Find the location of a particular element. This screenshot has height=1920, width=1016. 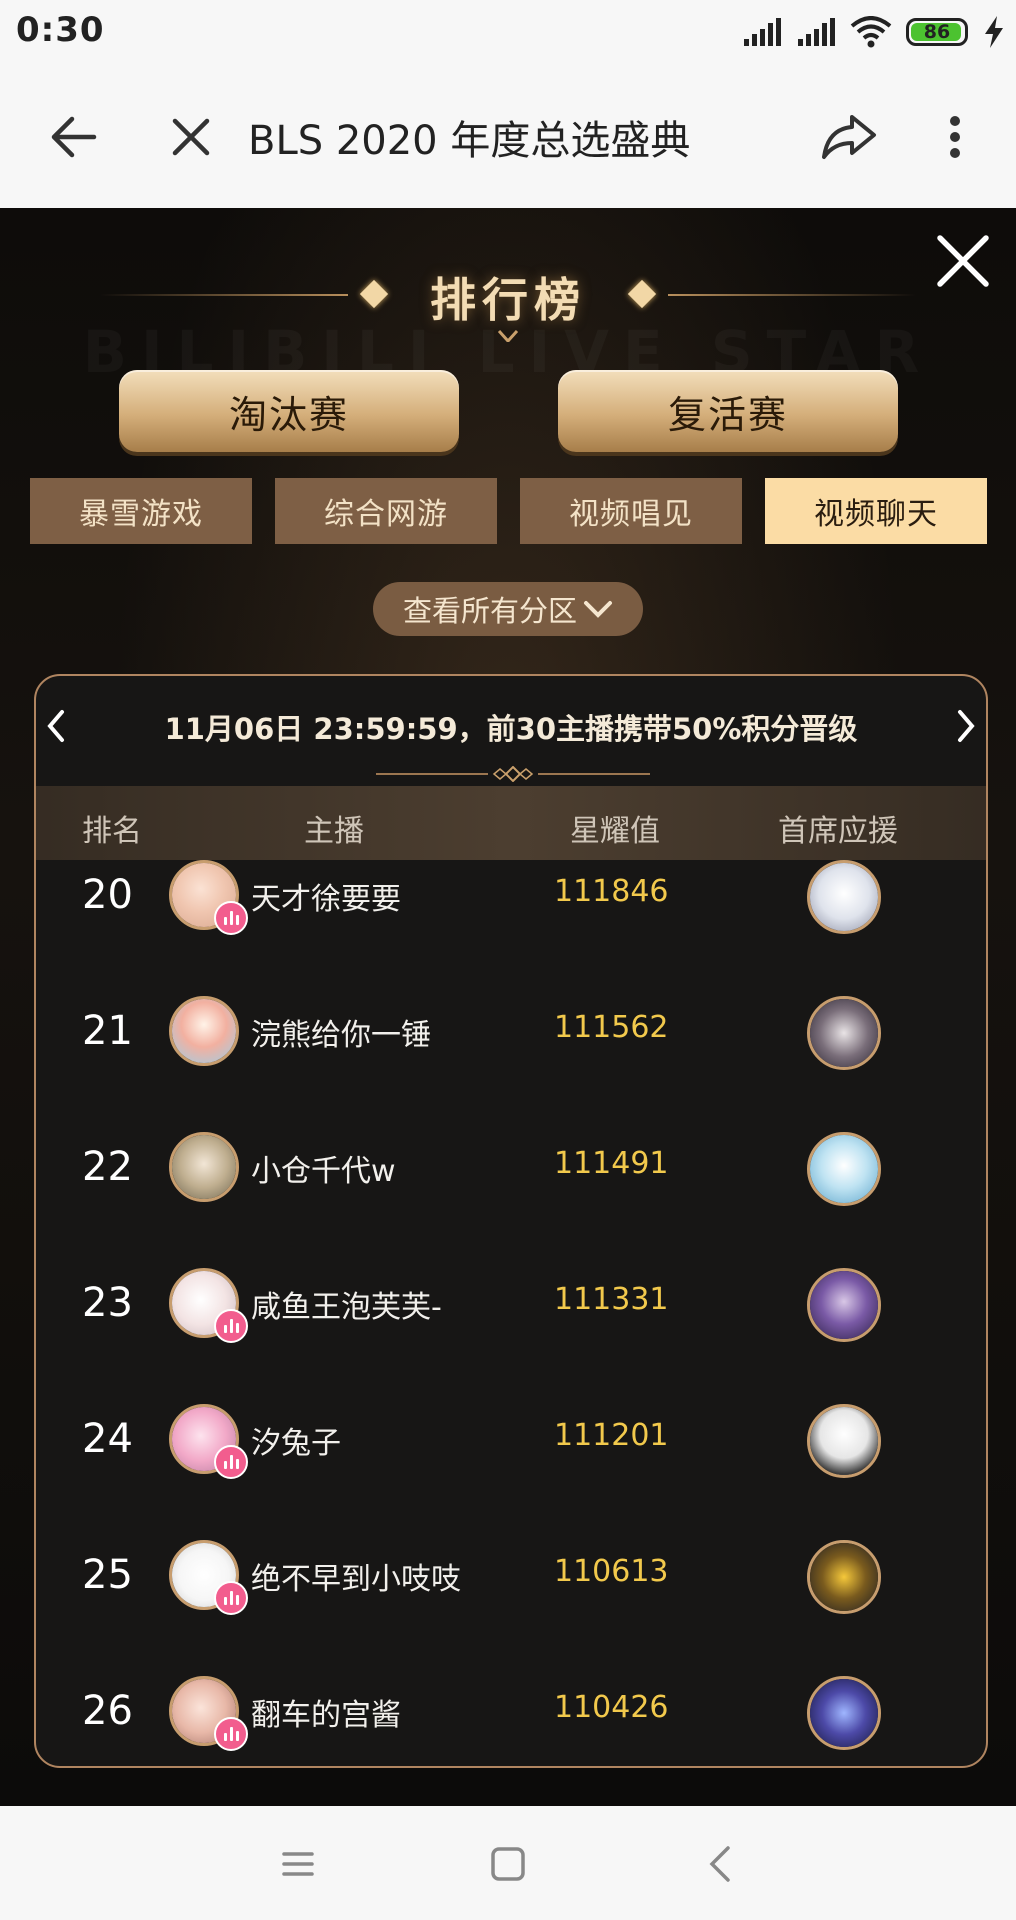

star-score: 110426 is located at coordinates (611, 1707).